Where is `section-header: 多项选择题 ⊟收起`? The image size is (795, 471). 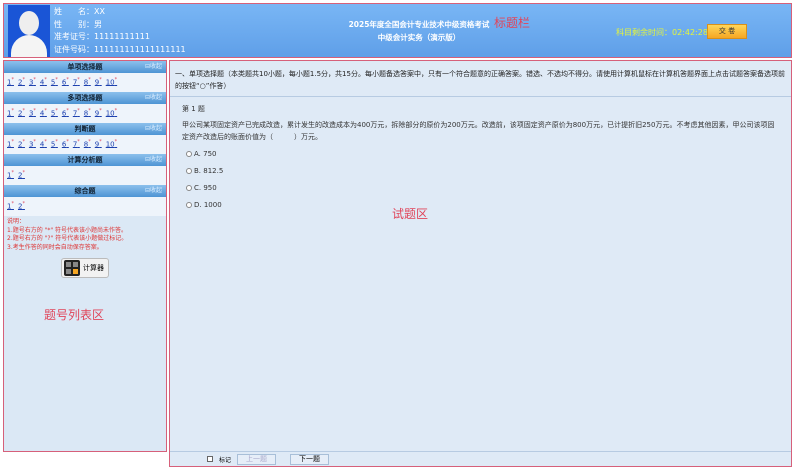 section-header: 多项选择题 ⊟收起 is located at coordinates (85, 98).